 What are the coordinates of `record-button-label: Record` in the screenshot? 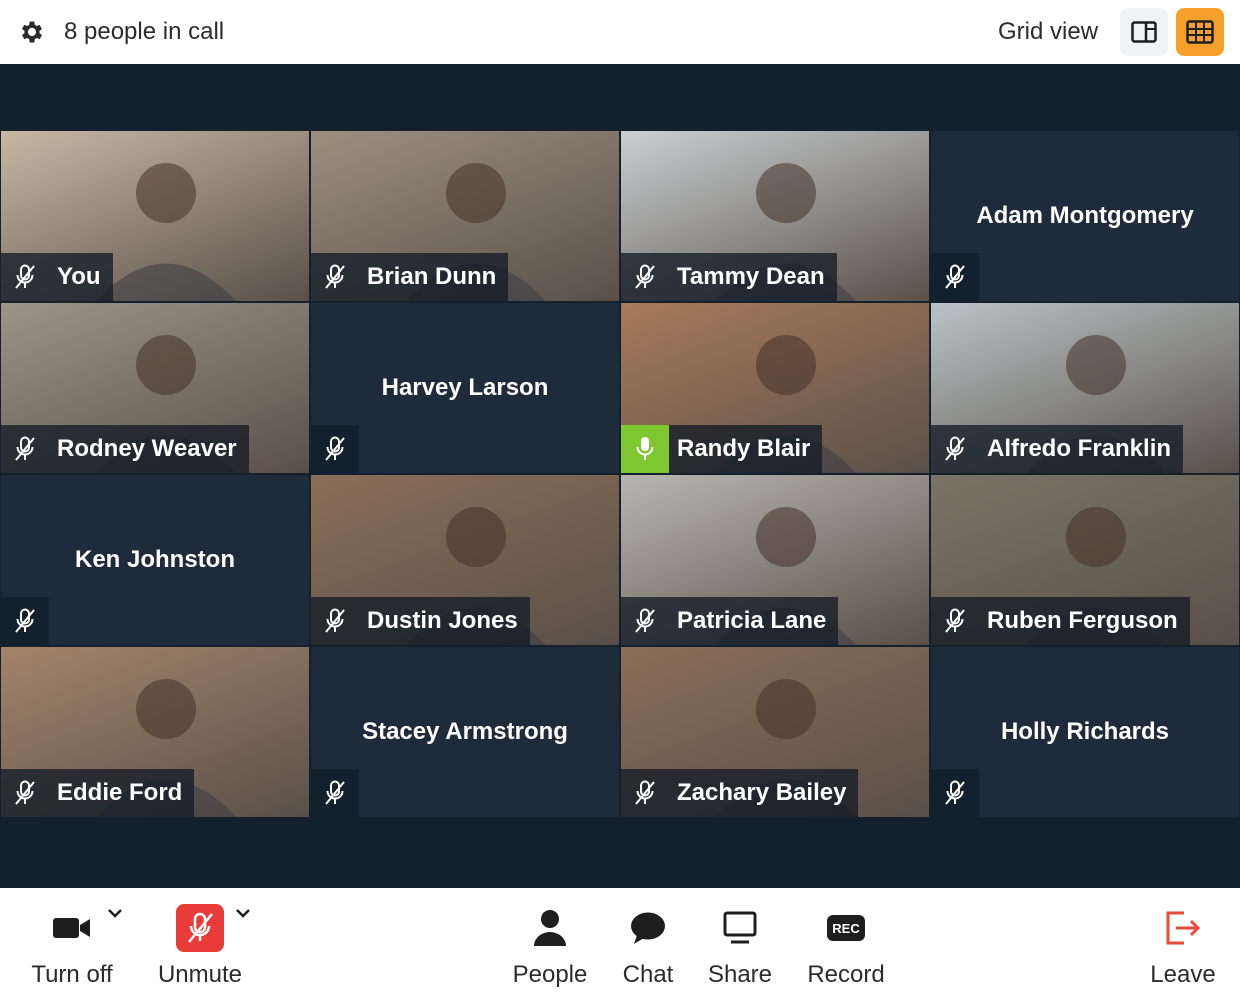 It's located at (846, 974).